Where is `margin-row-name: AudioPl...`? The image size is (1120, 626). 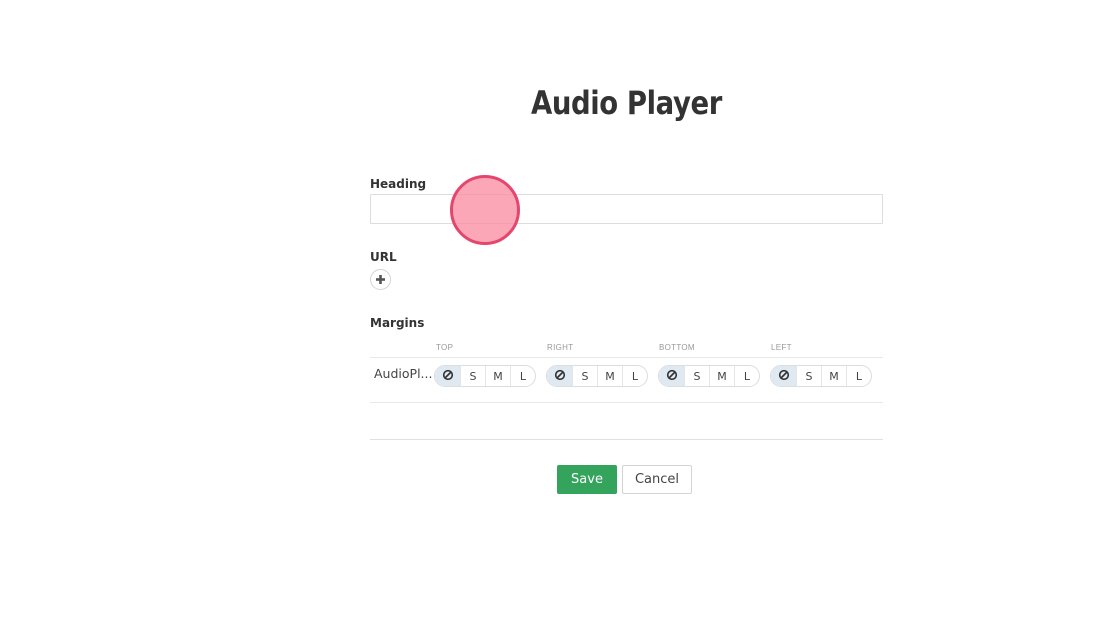
margin-row-name: AudioPl... is located at coordinates (403, 373).